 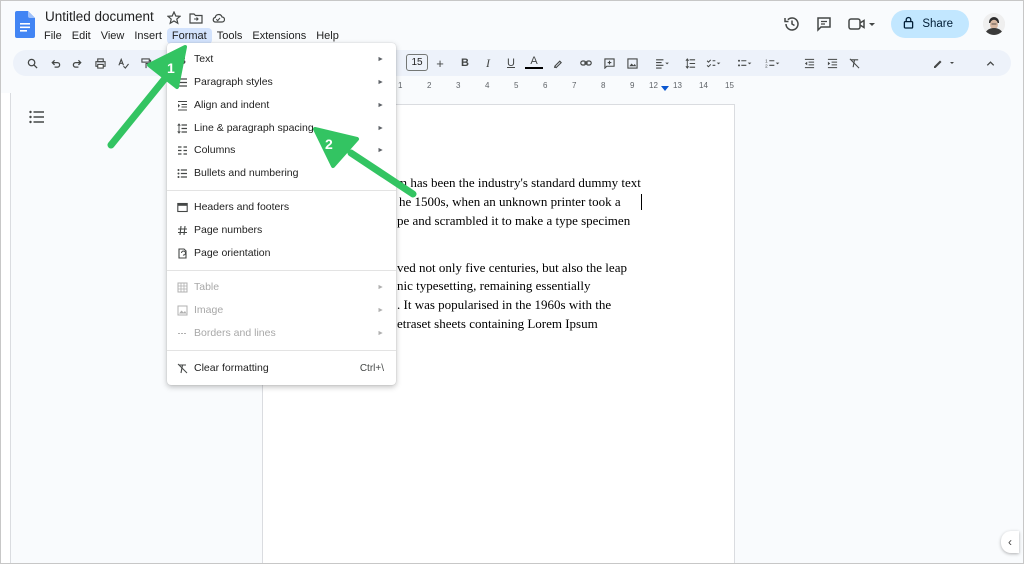 What do you see at coordinates (365, 162) in the screenshot?
I see `annotation-arrow-2: 2` at bounding box center [365, 162].